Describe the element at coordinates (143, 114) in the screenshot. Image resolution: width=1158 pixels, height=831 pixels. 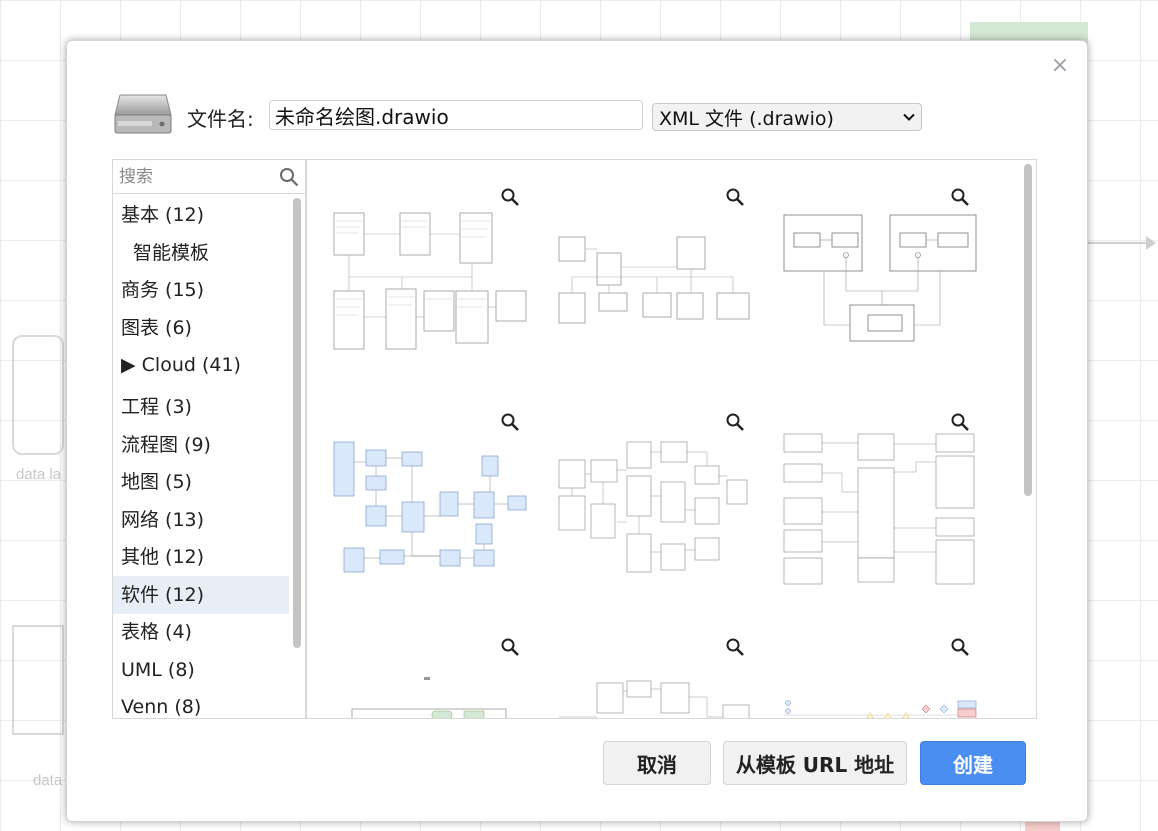
I see `drive-icon` at that location.